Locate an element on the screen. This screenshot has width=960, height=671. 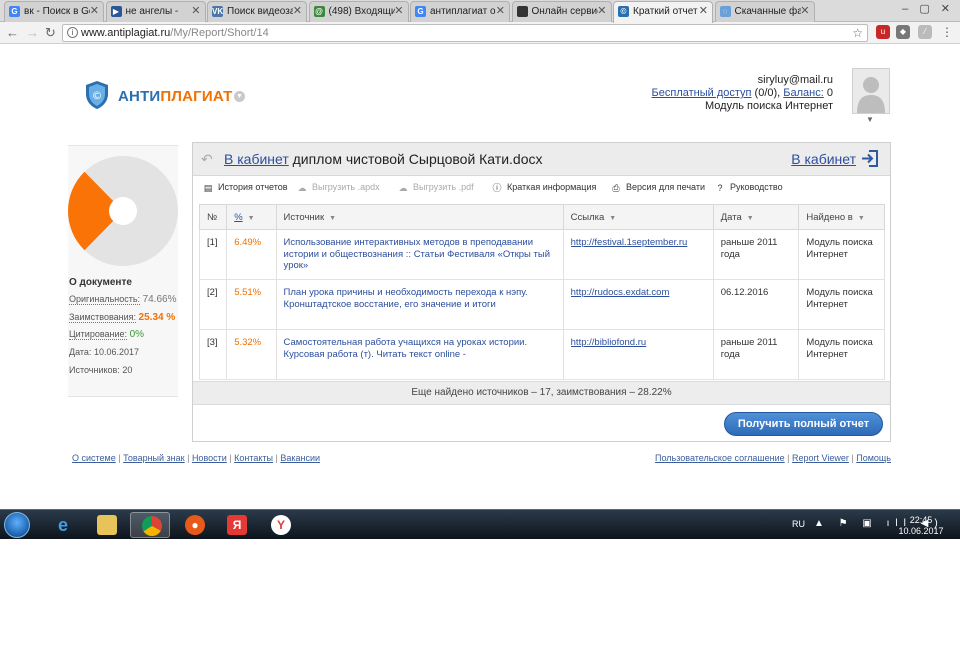
taskbar-yandex-browser: Я is located at coordinates (236, 525).